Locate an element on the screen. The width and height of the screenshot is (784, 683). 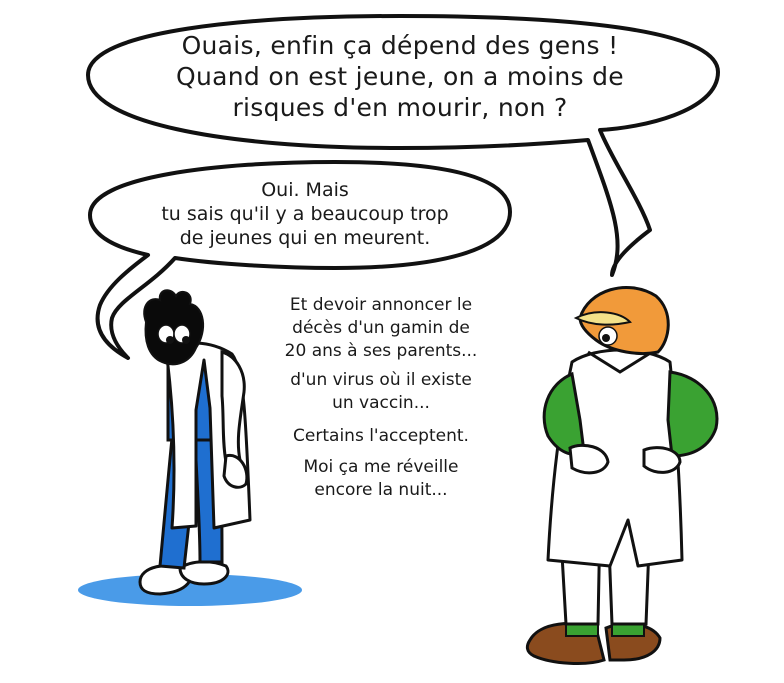
narration-line: décès d'un gamin de is located at coordinates (381, 328).